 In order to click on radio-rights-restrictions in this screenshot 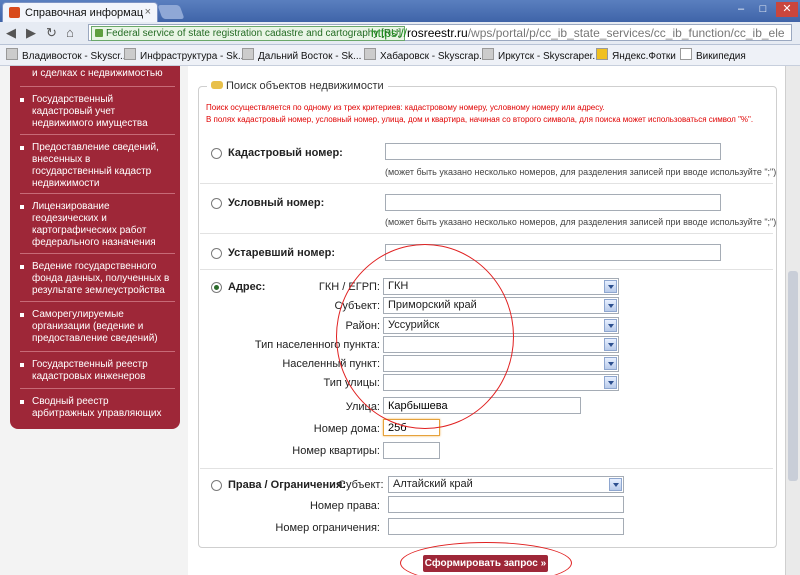, I will do `click(216, 485)`.